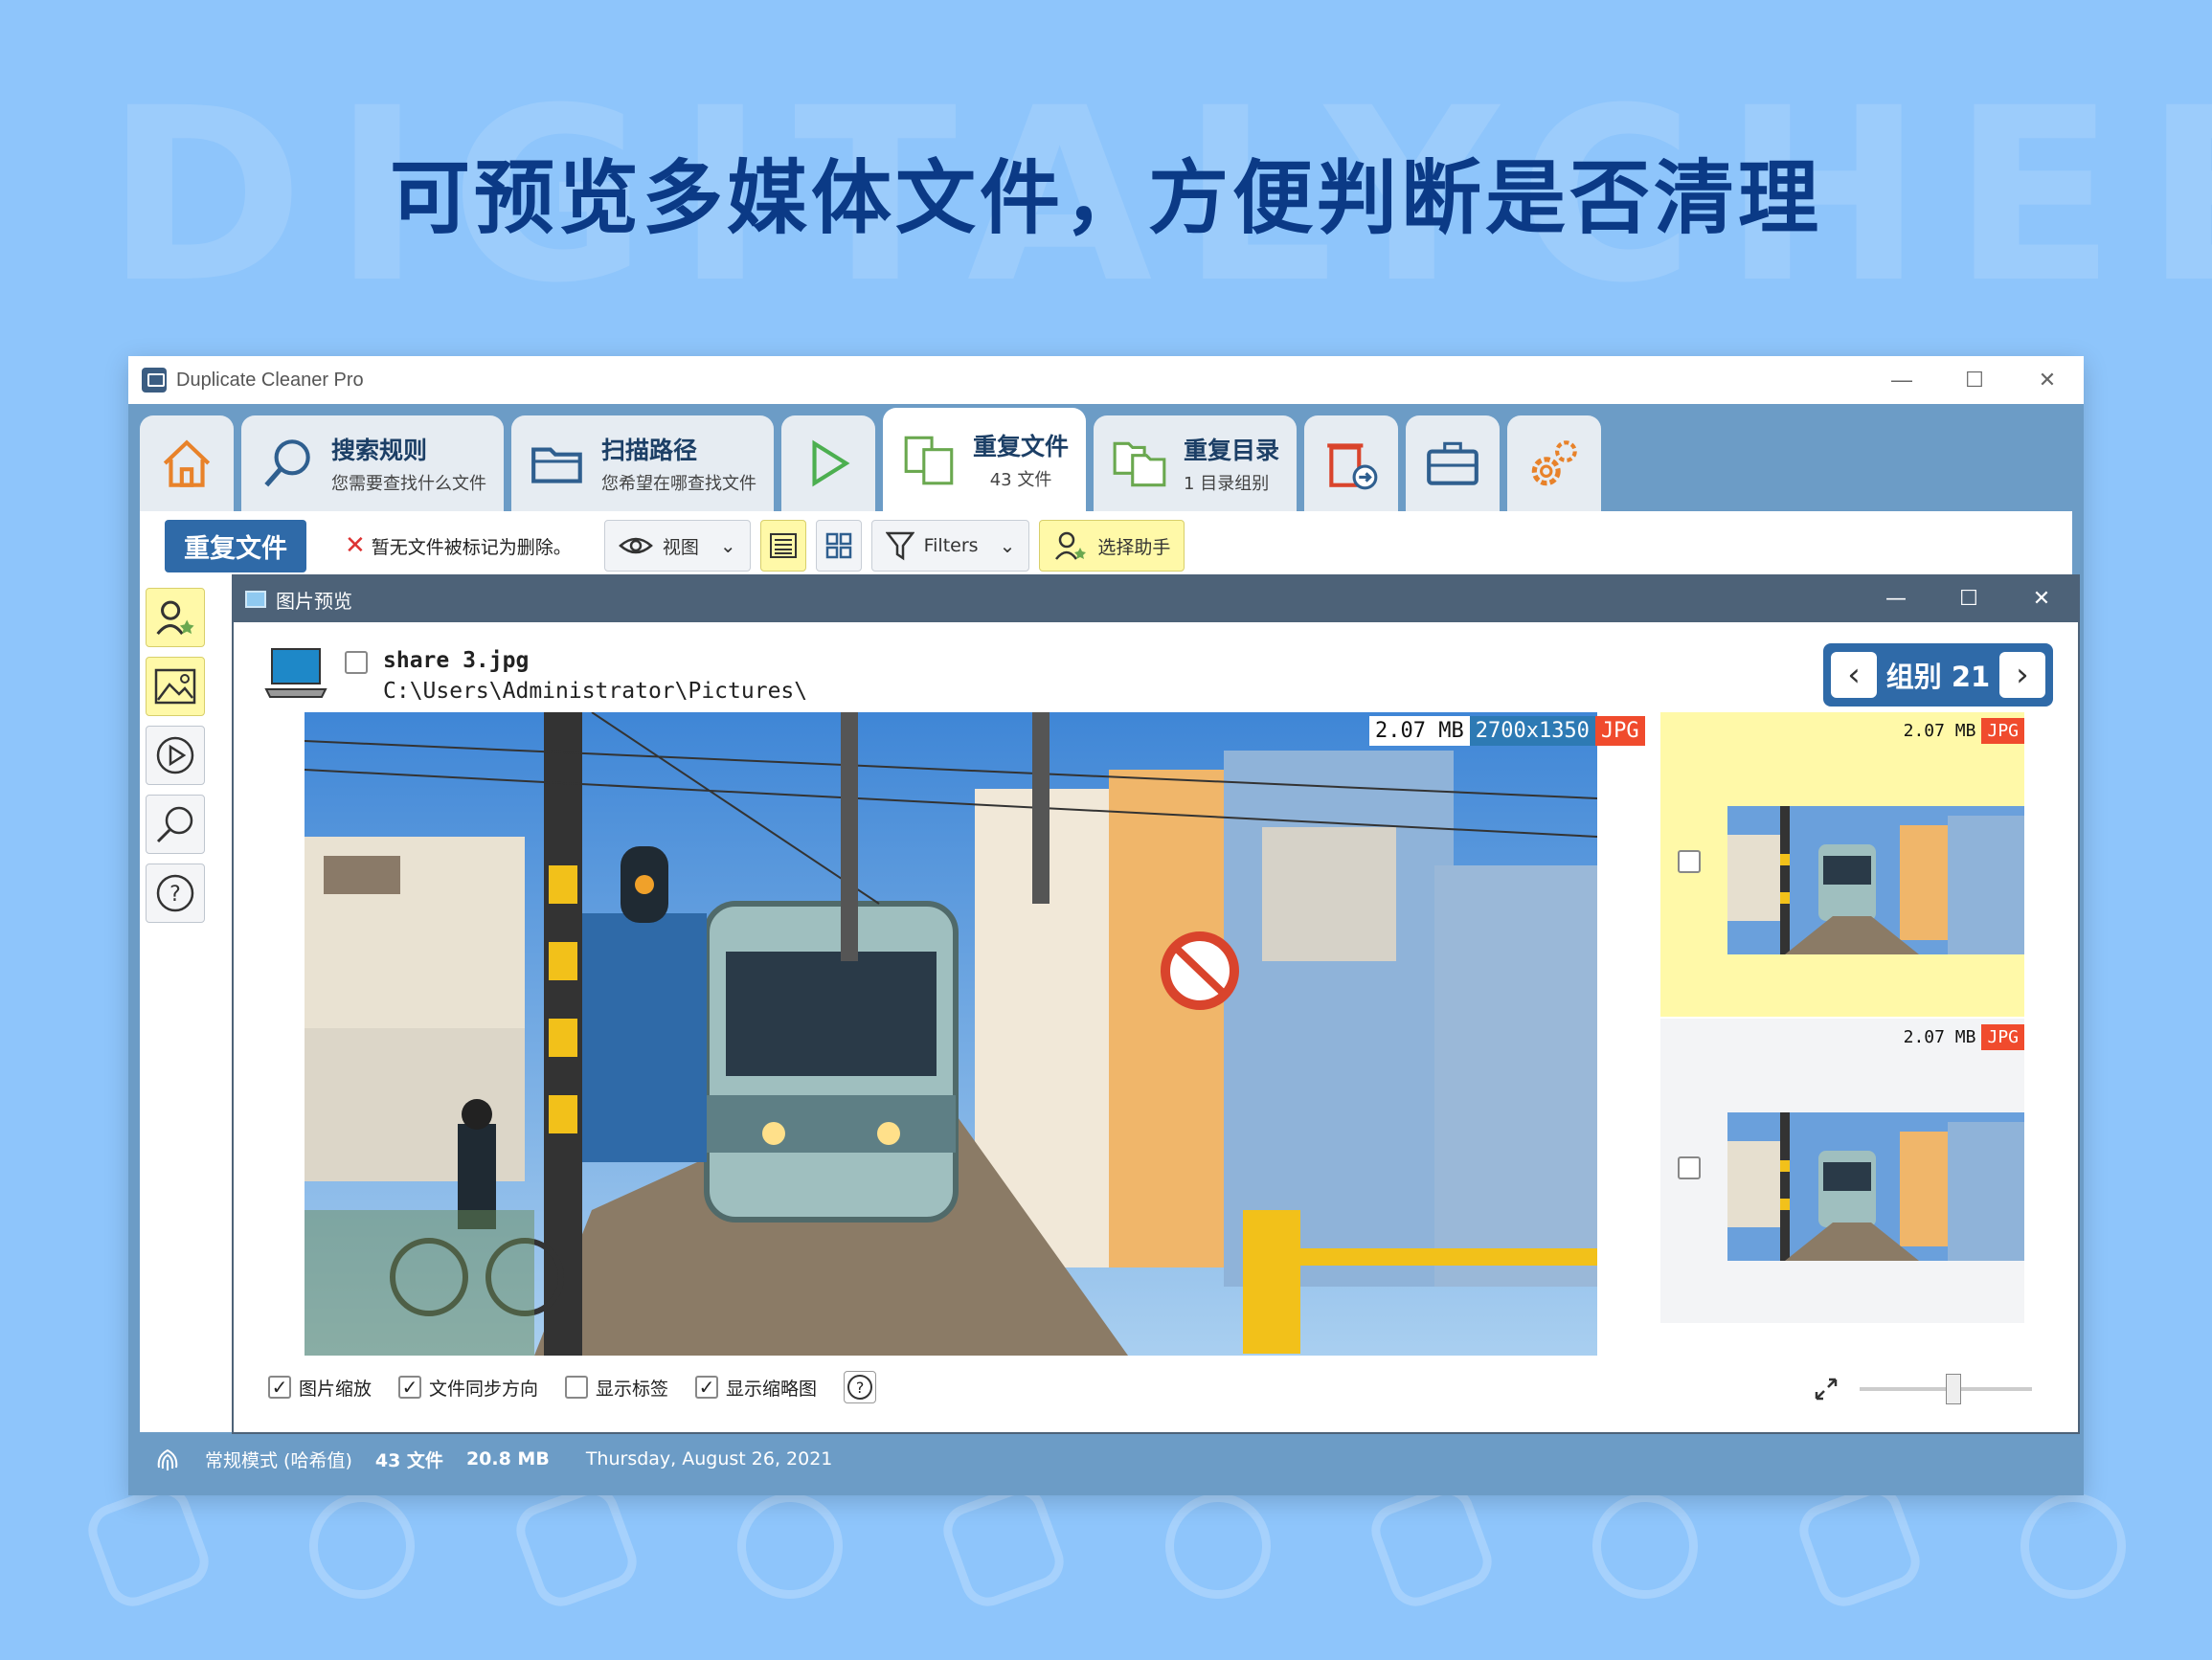  What do you see at coordinates (782, 546) in the screenshot?
I see `list-view-button` at bounding box center [782, 546].